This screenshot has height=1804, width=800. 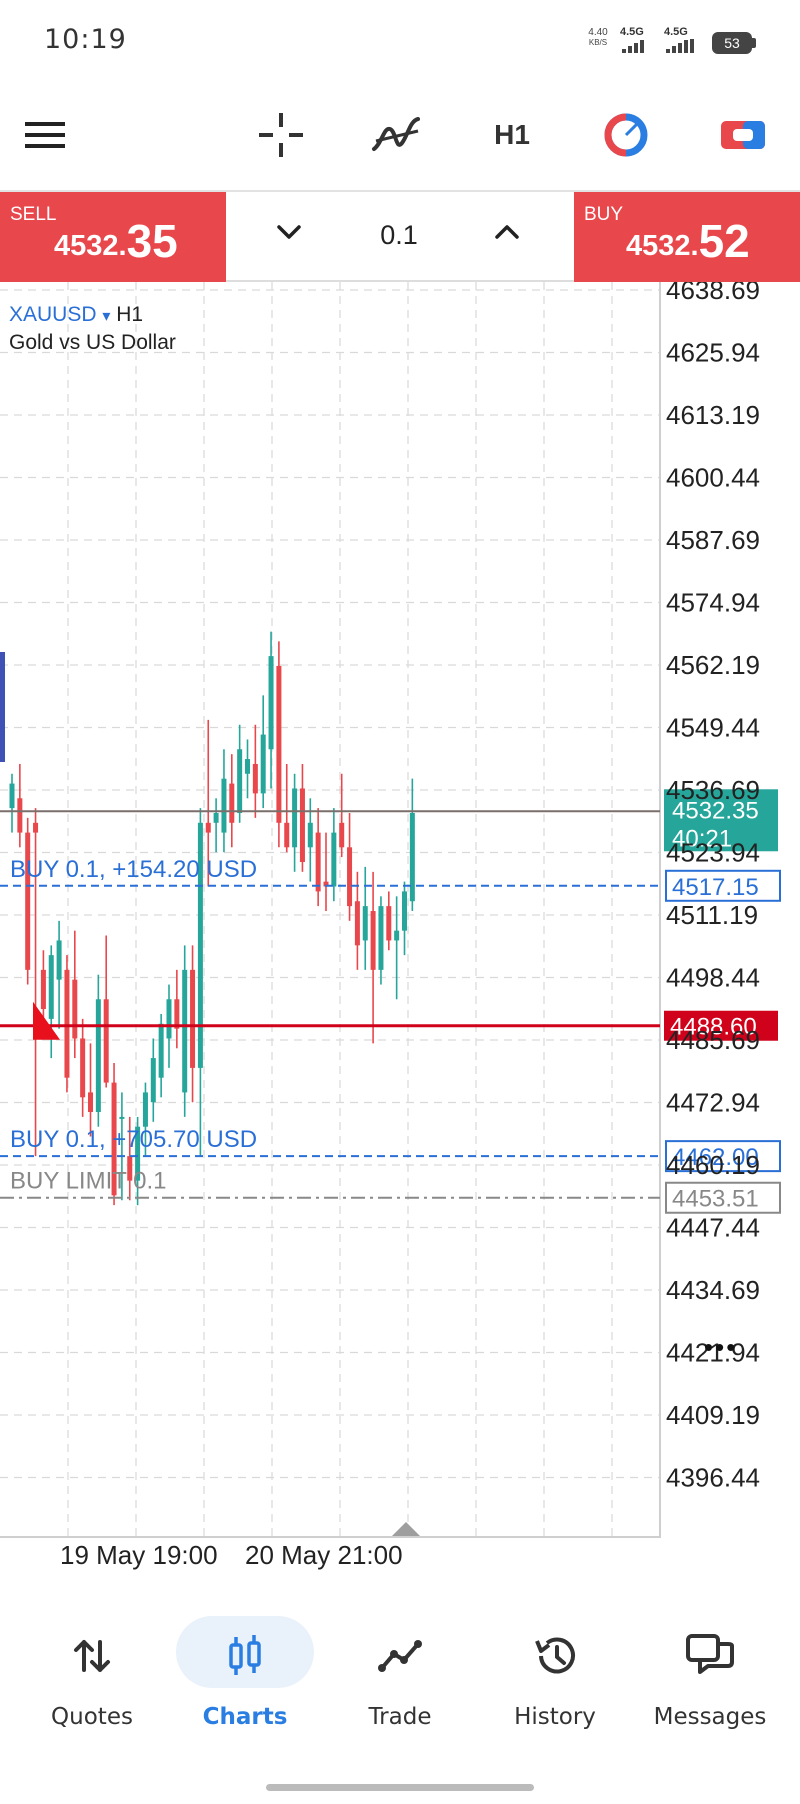 I want to click on nav-history: History, so click(x=555, y=1686).